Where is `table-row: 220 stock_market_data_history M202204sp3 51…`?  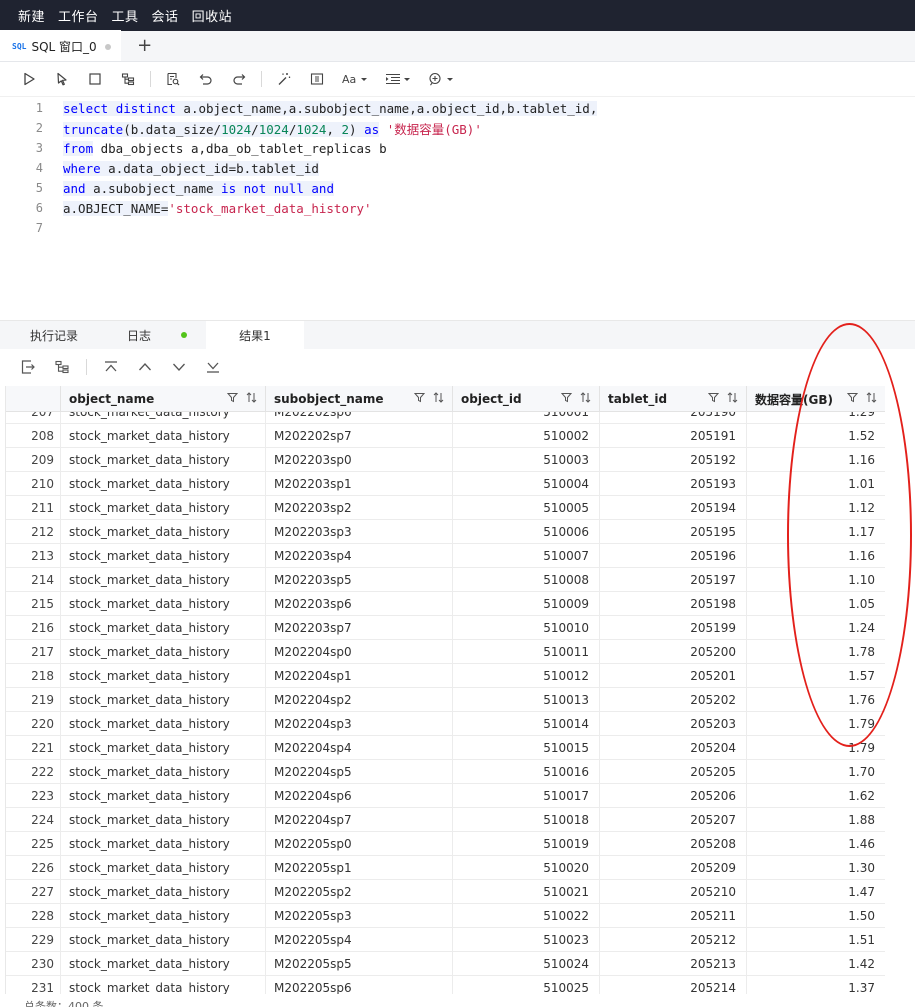 table-row: 220 stock_market_data_history M202204sp3 51… is located at coordinates (445, 724).